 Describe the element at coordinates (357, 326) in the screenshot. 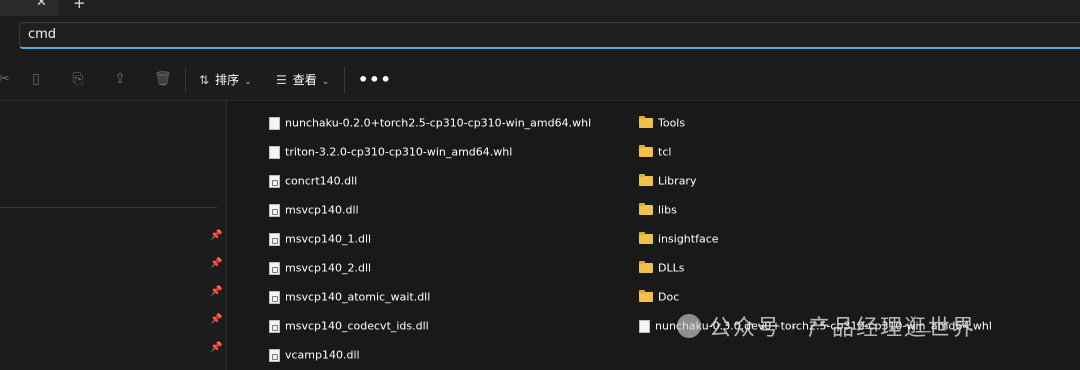

I see `file-name: msvcp140_codecvt_ids.dll` at that location.